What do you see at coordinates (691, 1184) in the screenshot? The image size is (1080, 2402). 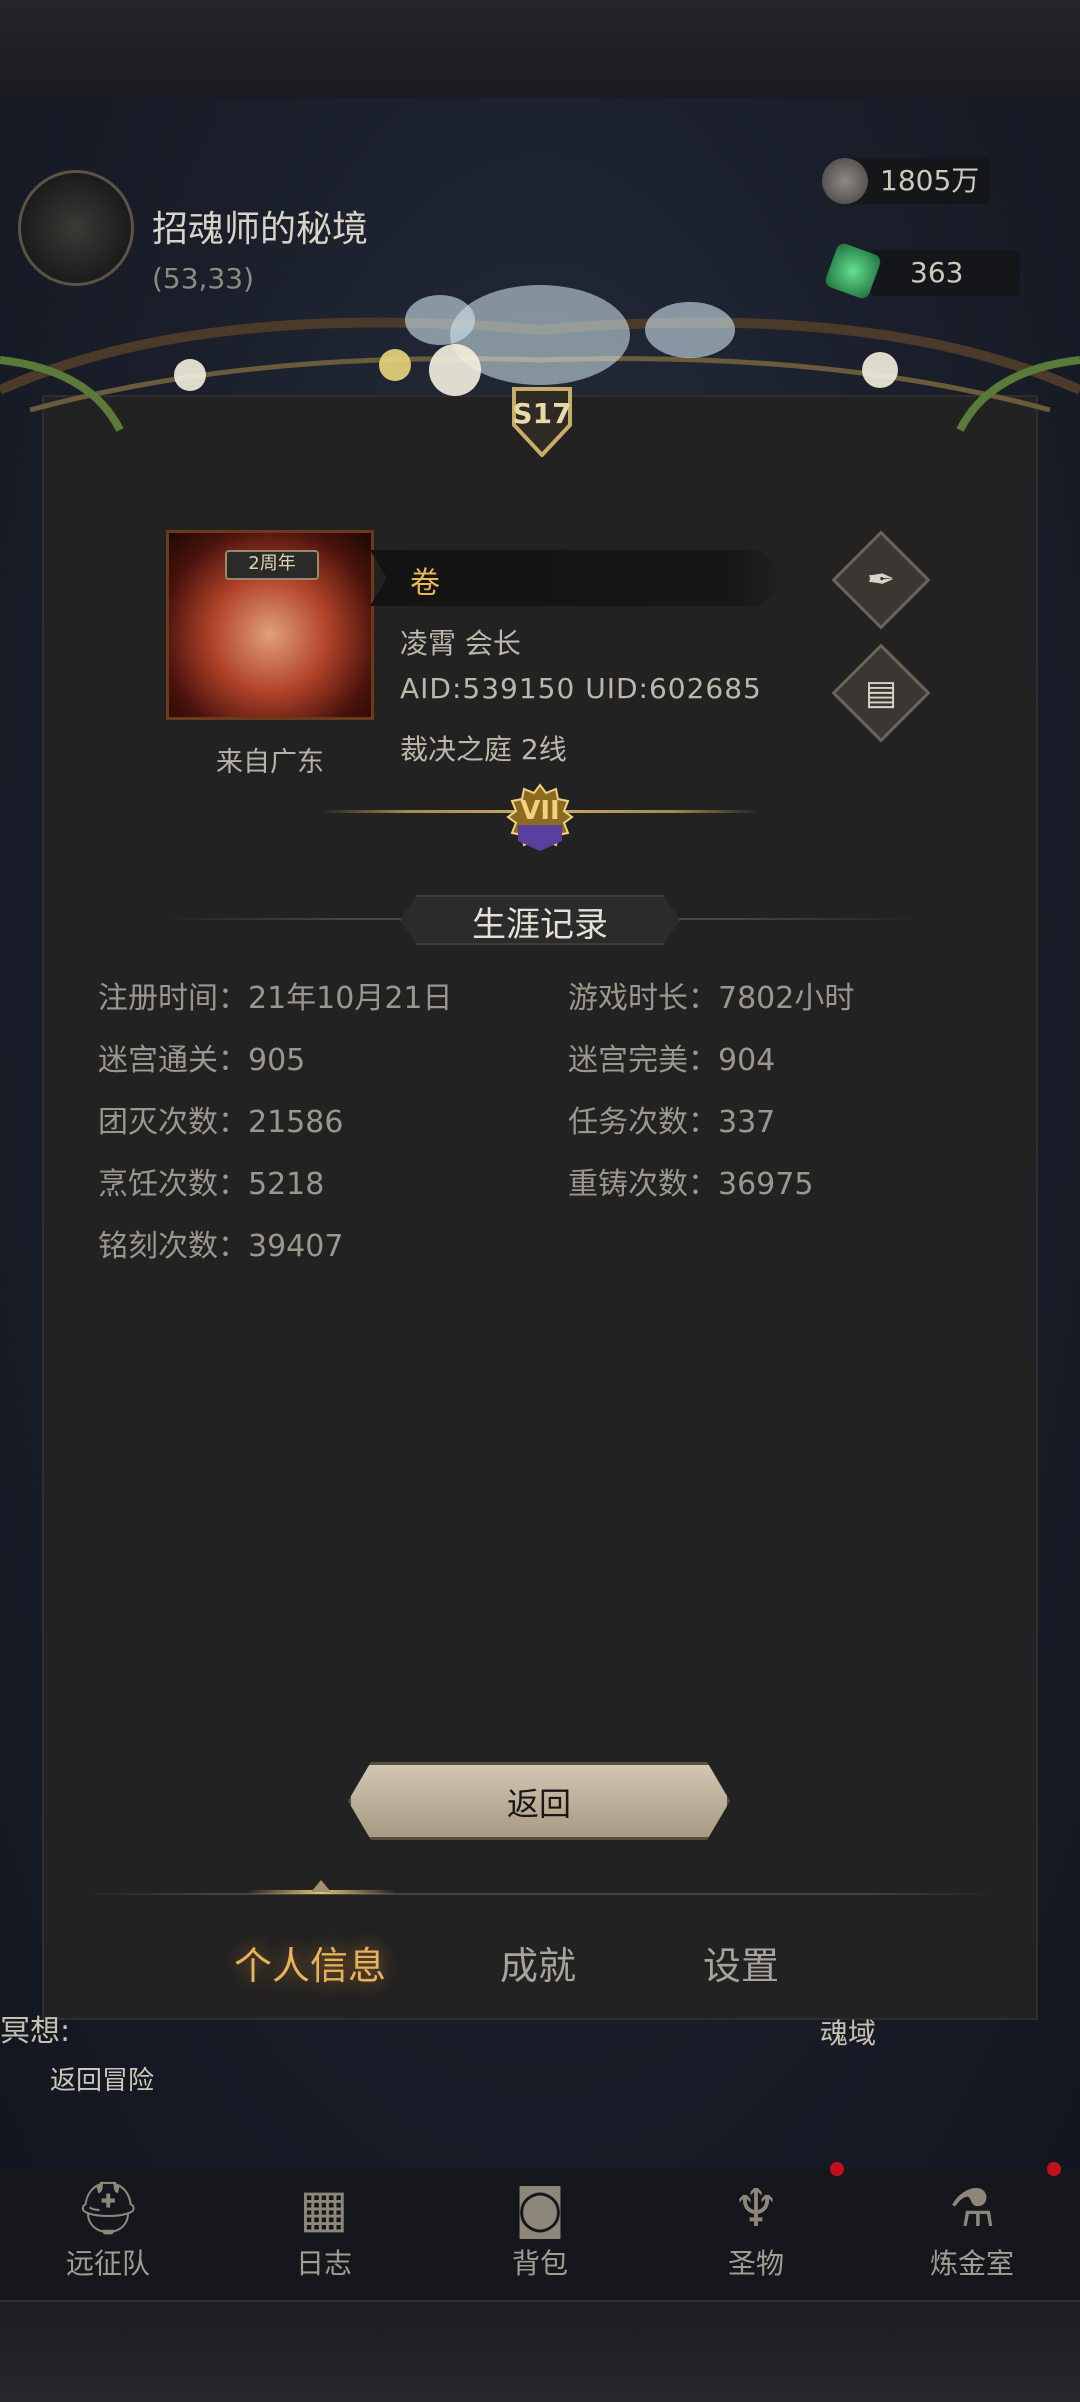 I see `stat-reforge: 重铸次数：36975` at bounding box center [691, 1184].